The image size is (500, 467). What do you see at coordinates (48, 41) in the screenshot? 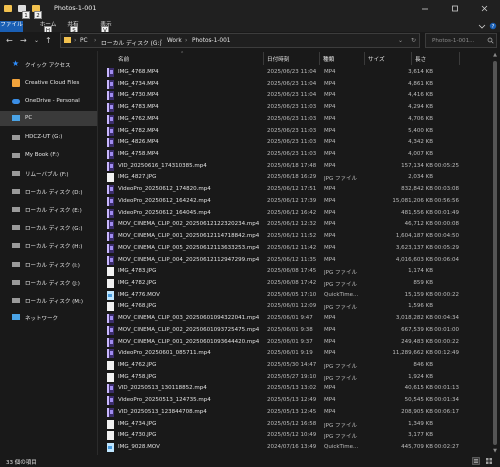
I see `up-icon: ↑` at bounding box center [48, 41].